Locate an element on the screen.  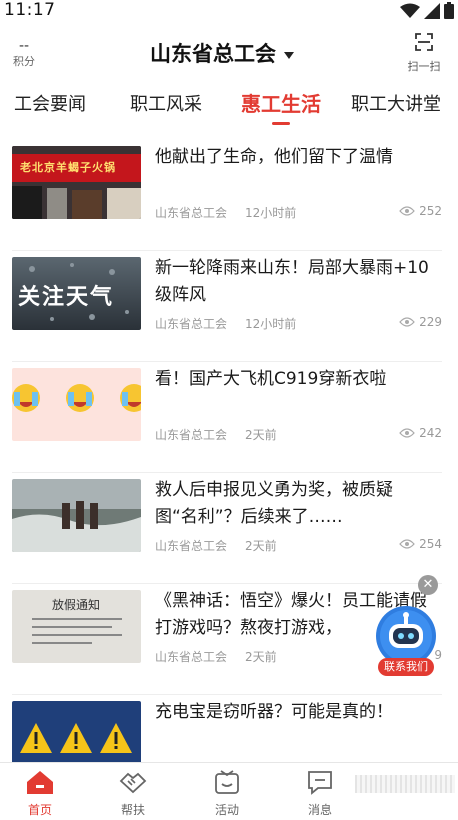
news-thumbnail: 放假通知 is located at coordinates (76, 626).